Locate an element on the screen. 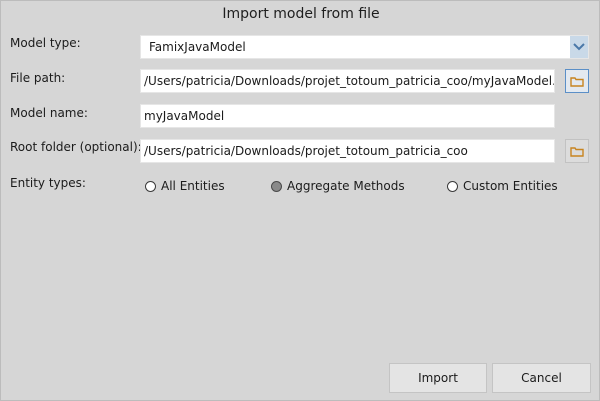  model-type-selected: FamixJavaModel is located at coordinates (197, 47).